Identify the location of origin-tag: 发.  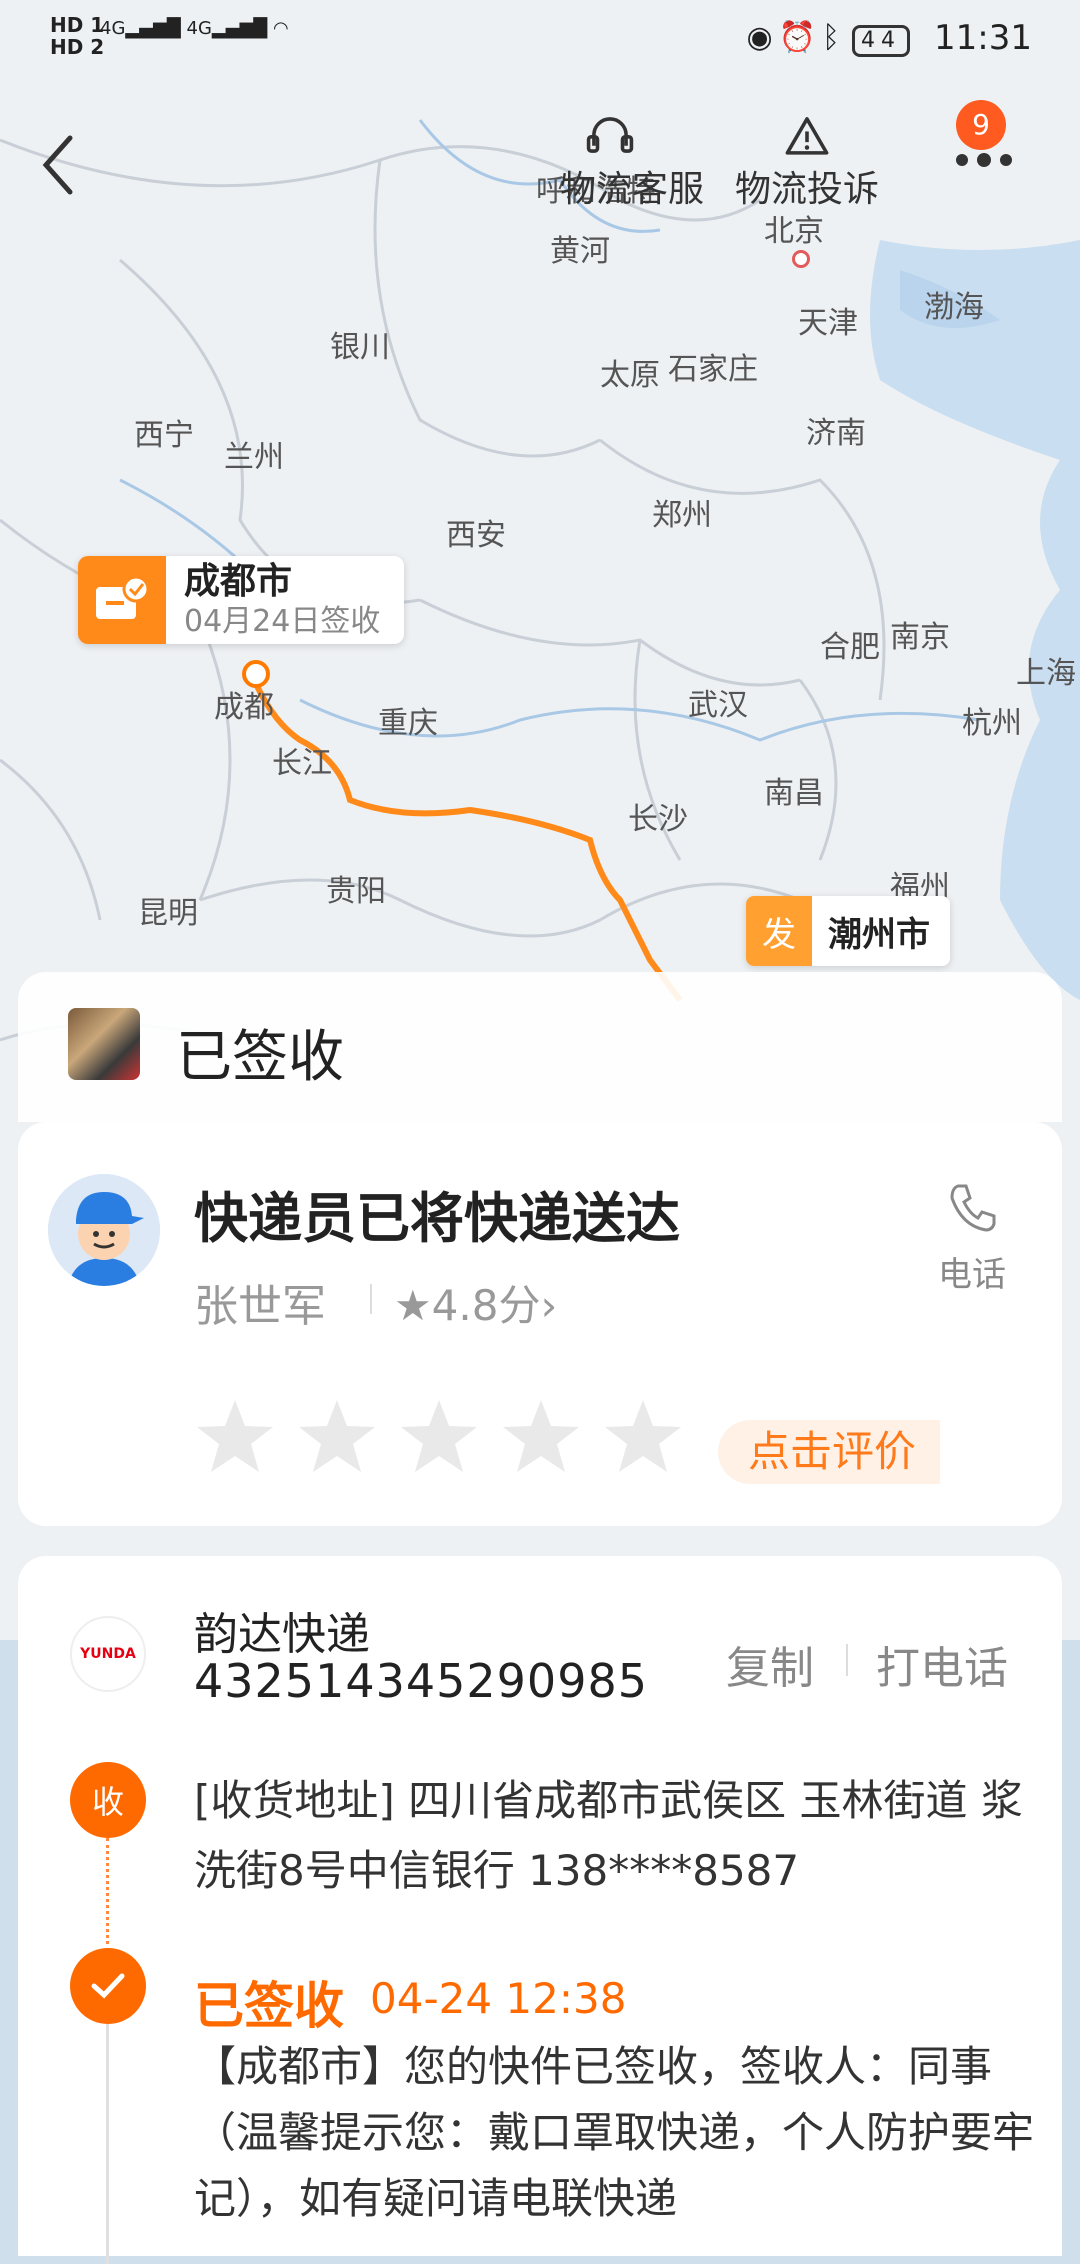
(779, 931).